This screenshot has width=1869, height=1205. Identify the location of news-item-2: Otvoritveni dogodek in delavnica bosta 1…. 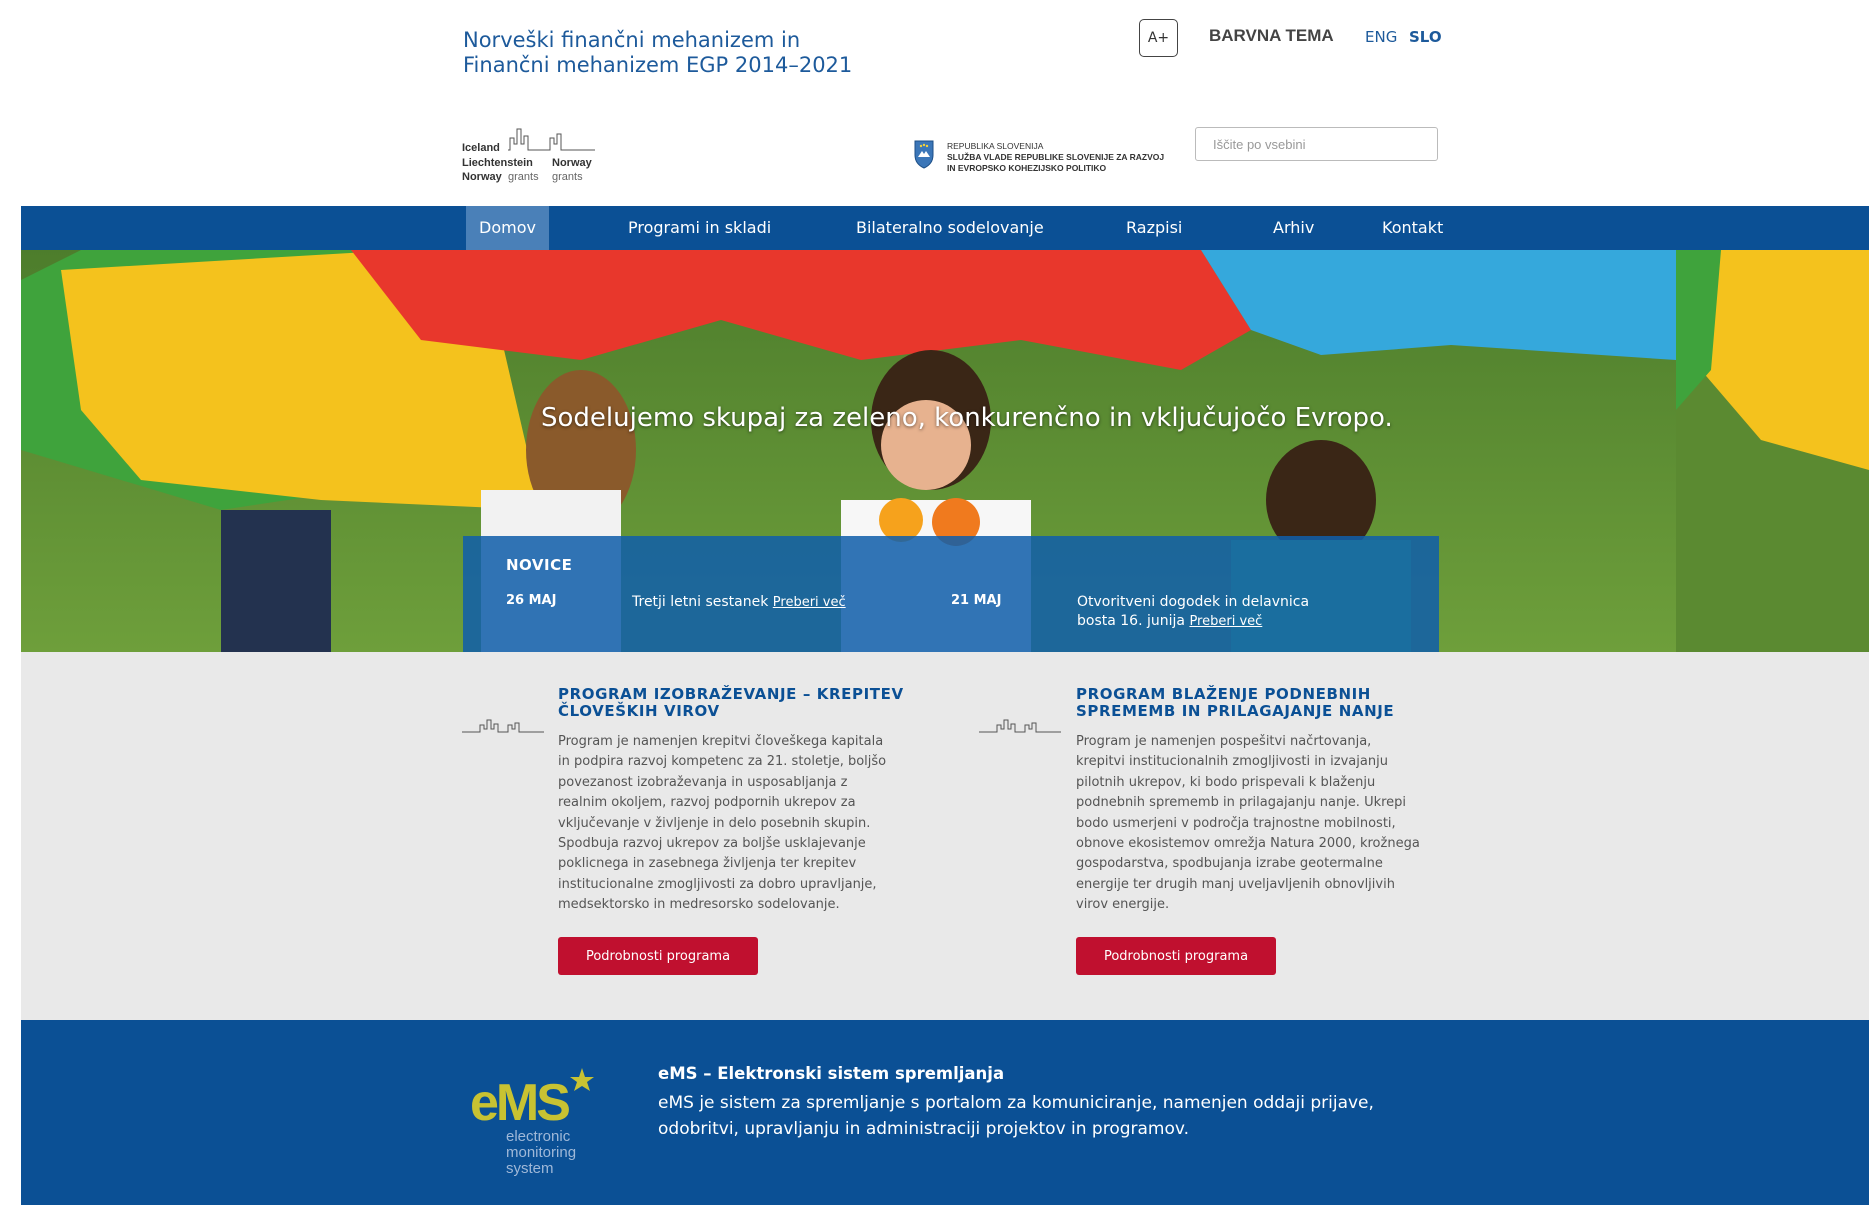
(1193, 612).